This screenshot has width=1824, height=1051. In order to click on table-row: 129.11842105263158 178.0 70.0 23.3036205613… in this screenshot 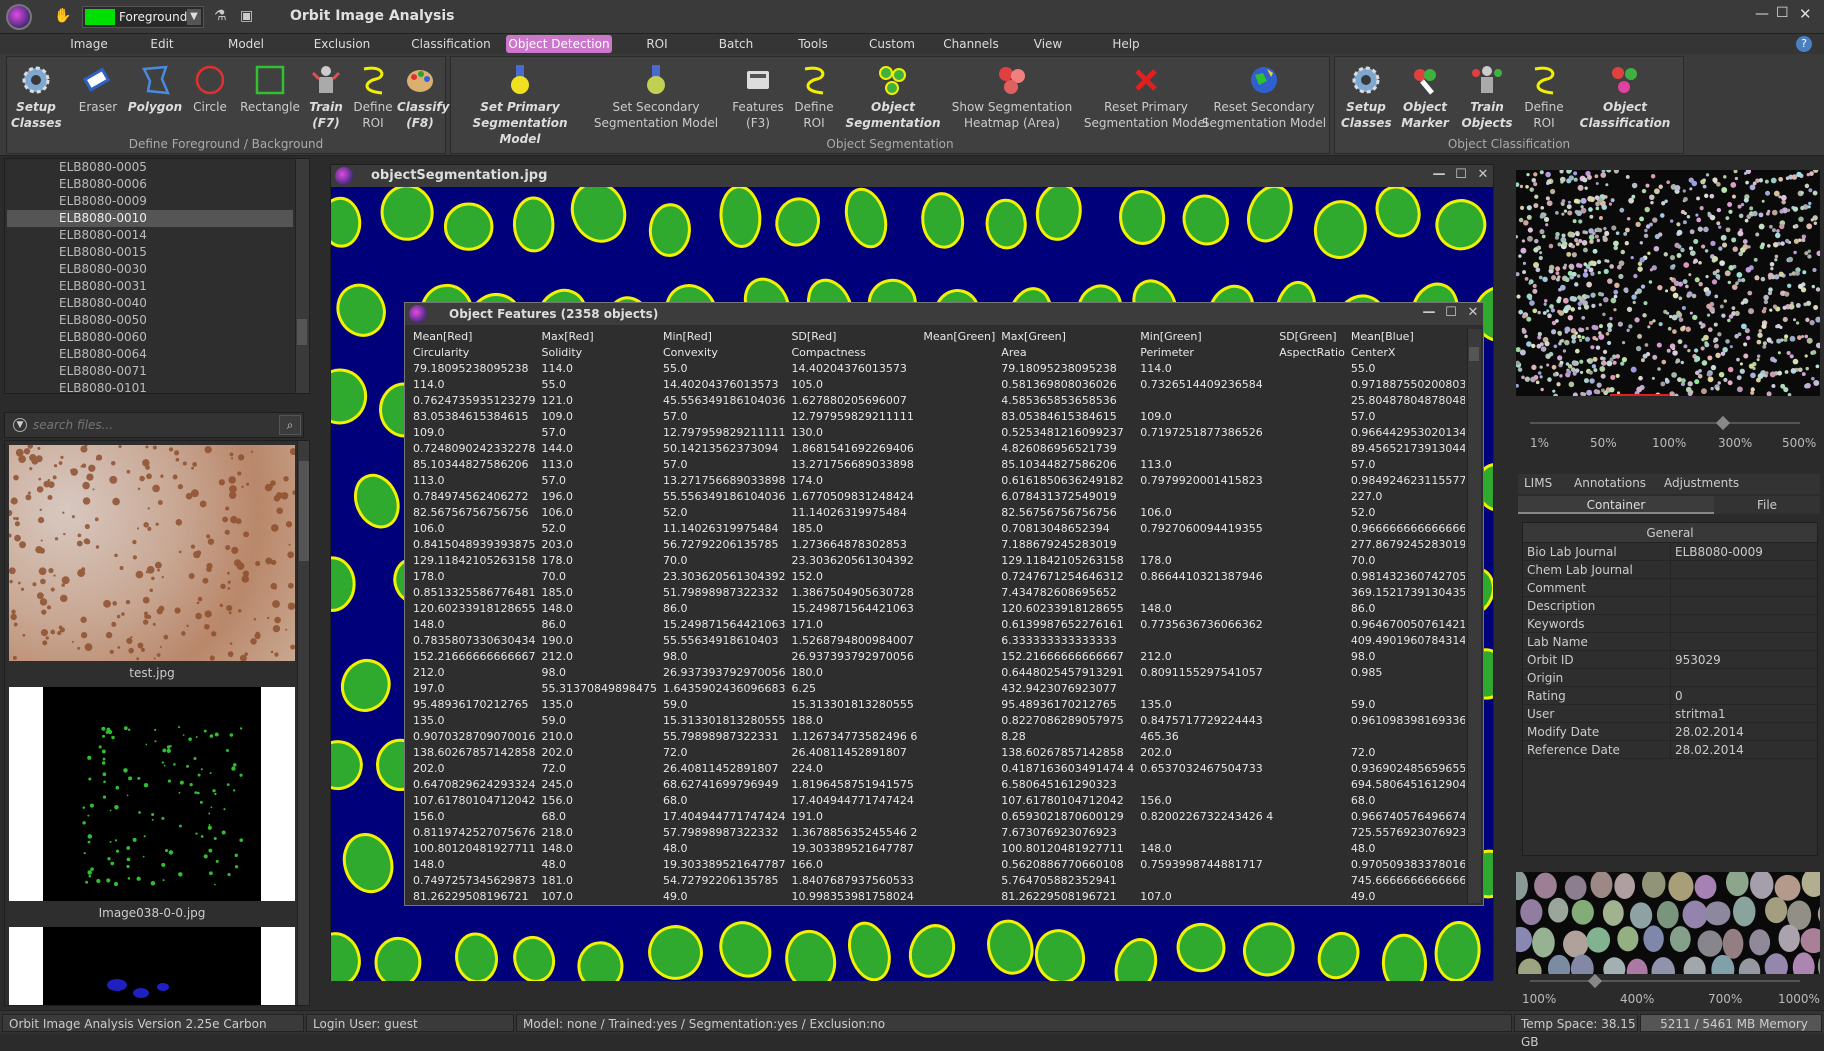, I will do `click(936, 561)`.